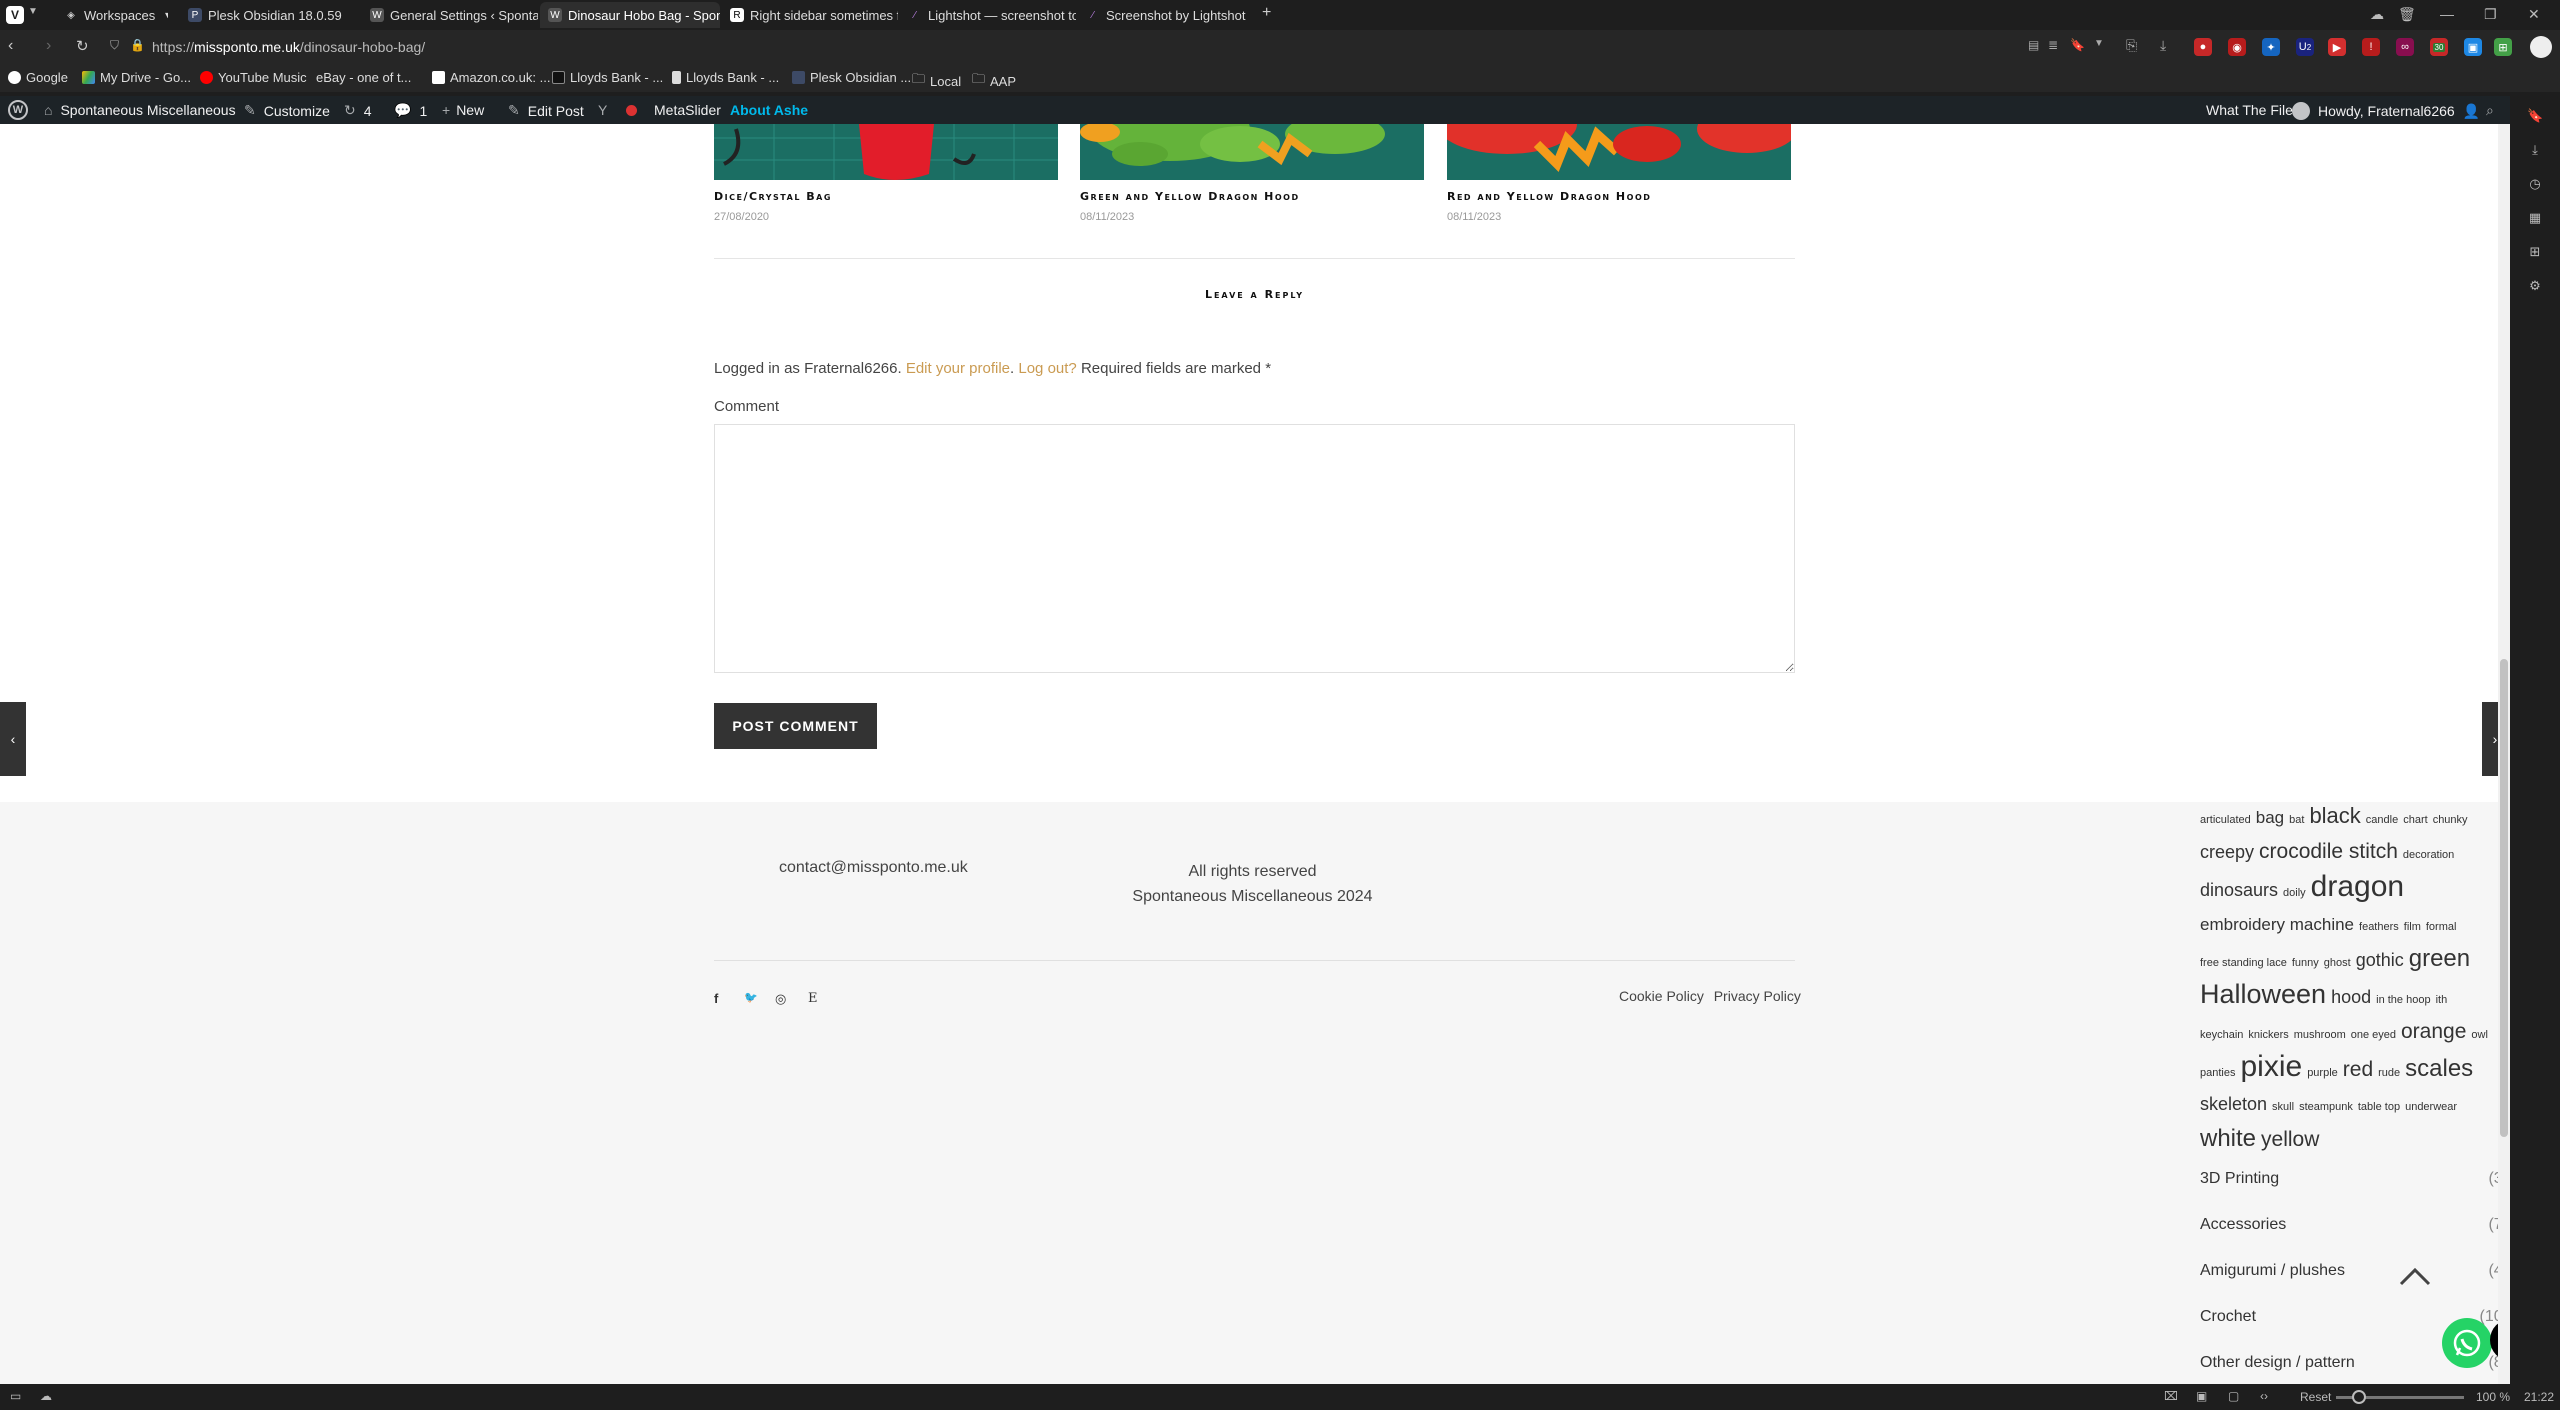  Describe the element at coordinates (2249, 110) in the screenshot. I see `wp-what-the-file: What The File` at that location.